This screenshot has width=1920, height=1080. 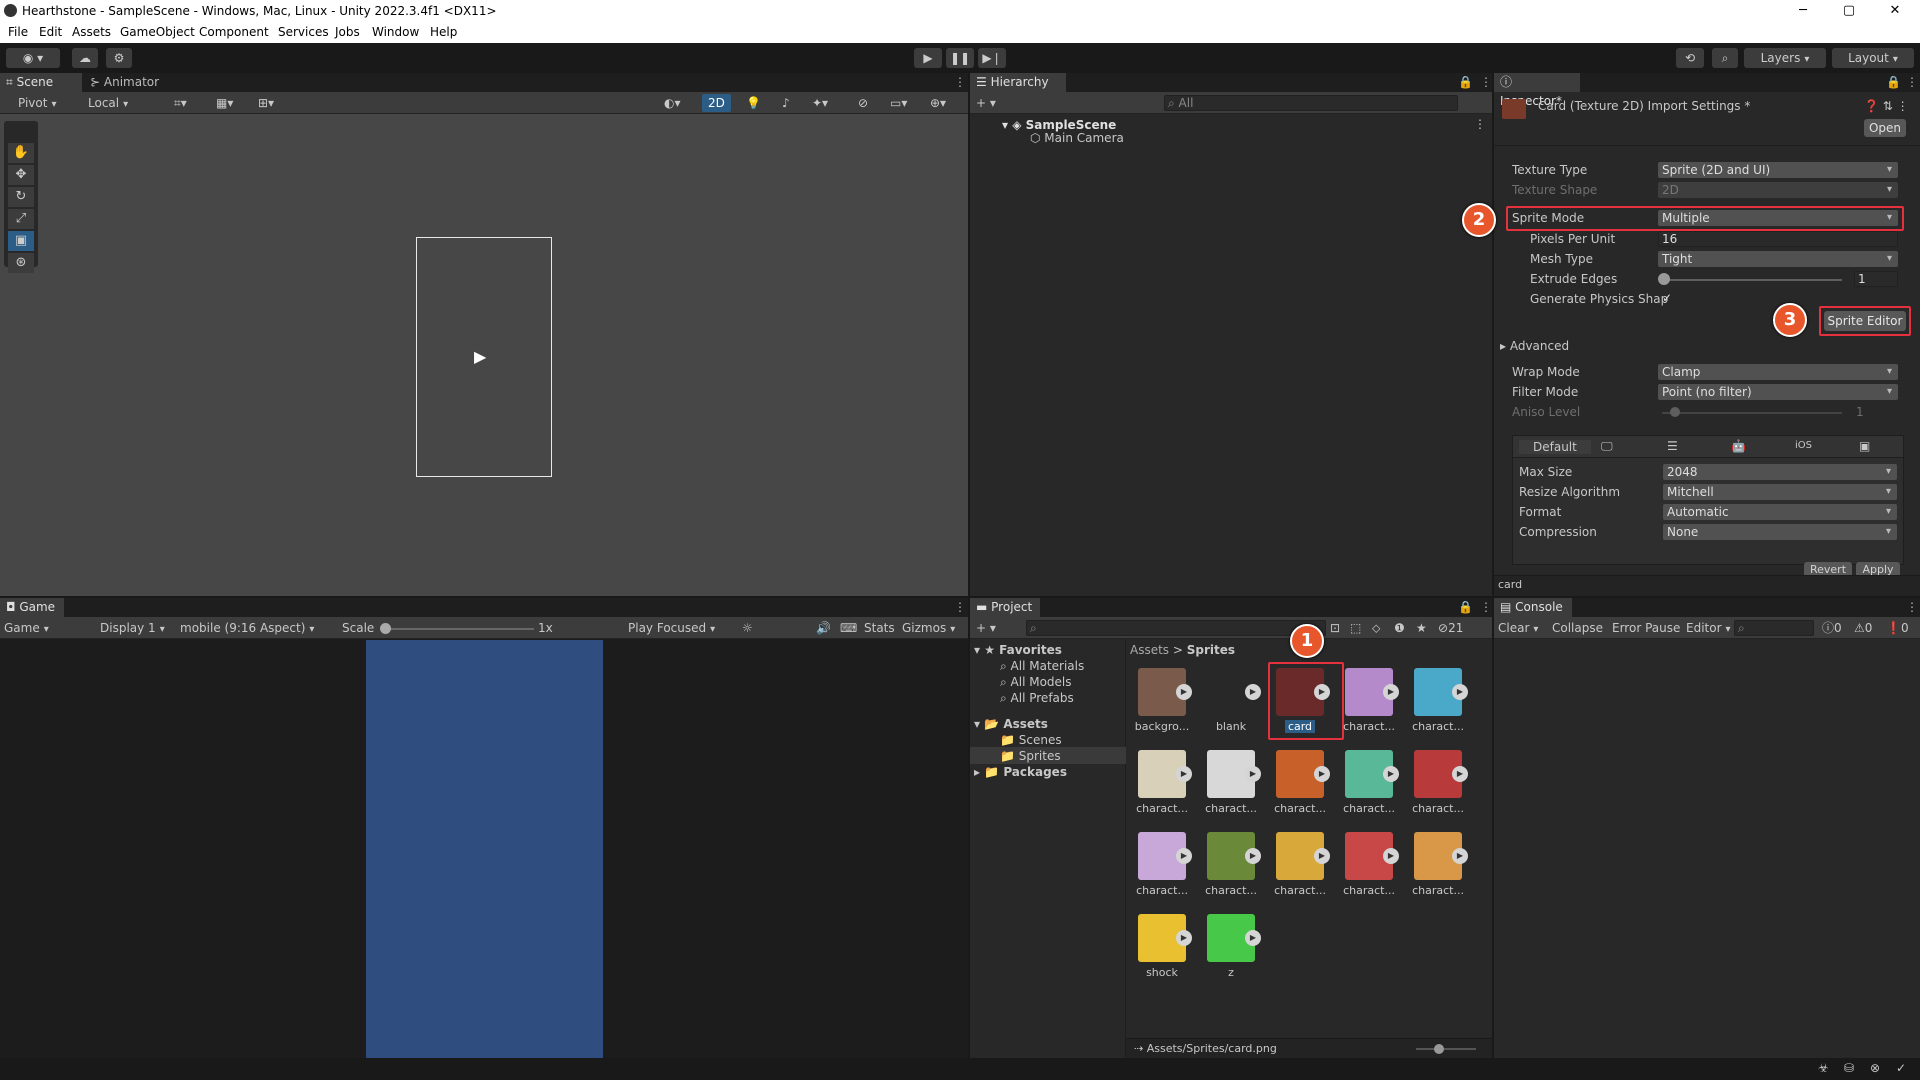 I want to click on project-menu-icon: ⋮, so click(x=1483, y=607).